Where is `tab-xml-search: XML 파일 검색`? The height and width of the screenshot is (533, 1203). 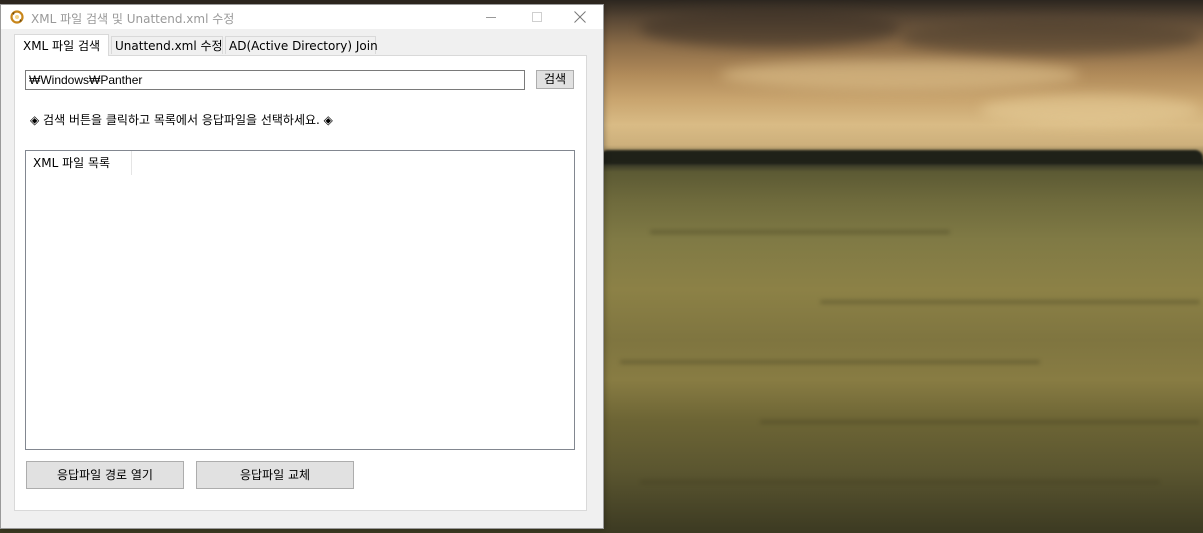
tab-xml-search: XML 파일 검색 is located at coordinates (61, 45).